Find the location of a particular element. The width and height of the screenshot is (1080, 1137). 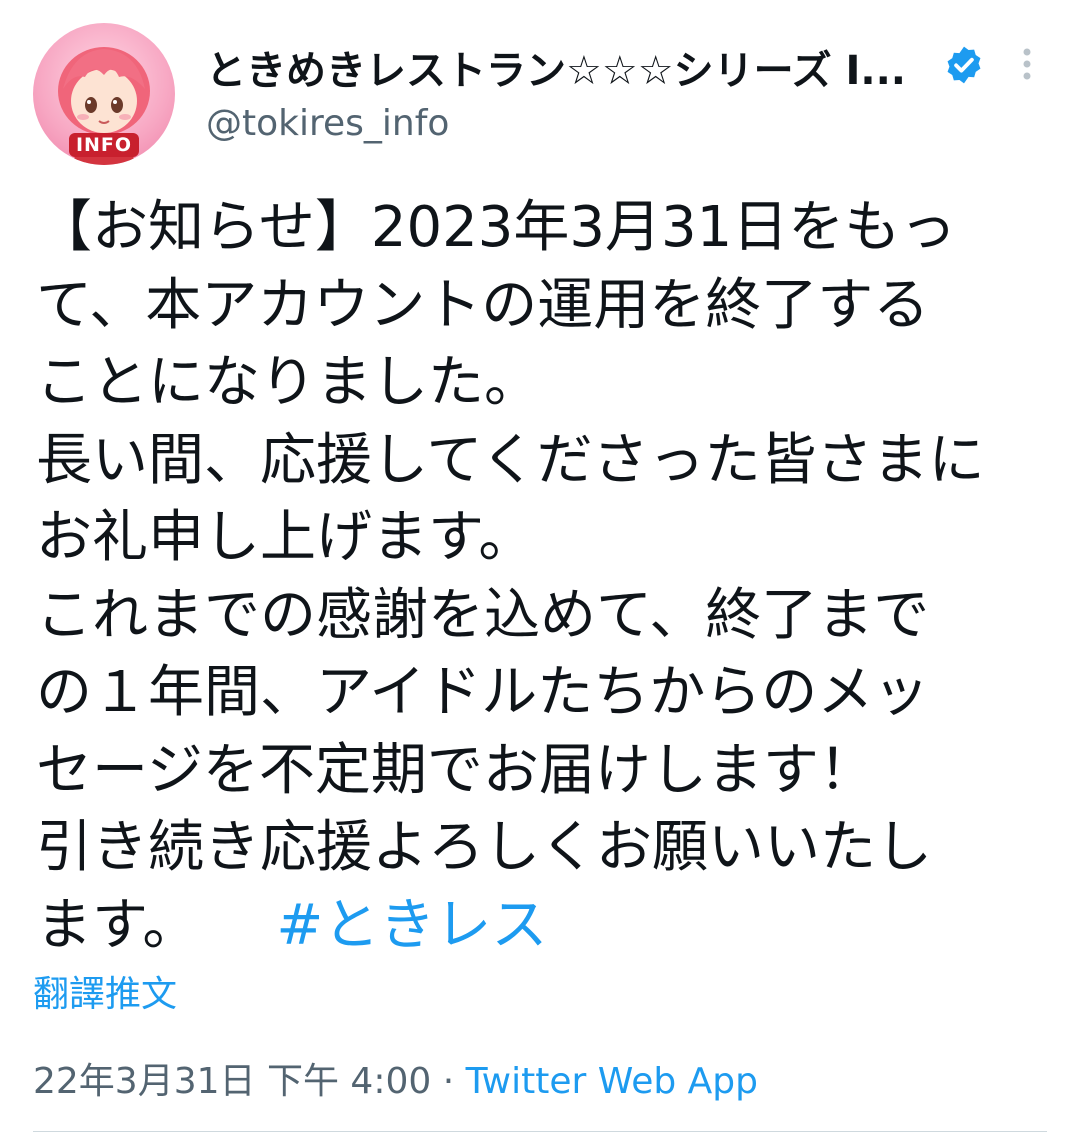

tweet-text-last-line: ます。 #ときレス is located at coordinates (546, 926).